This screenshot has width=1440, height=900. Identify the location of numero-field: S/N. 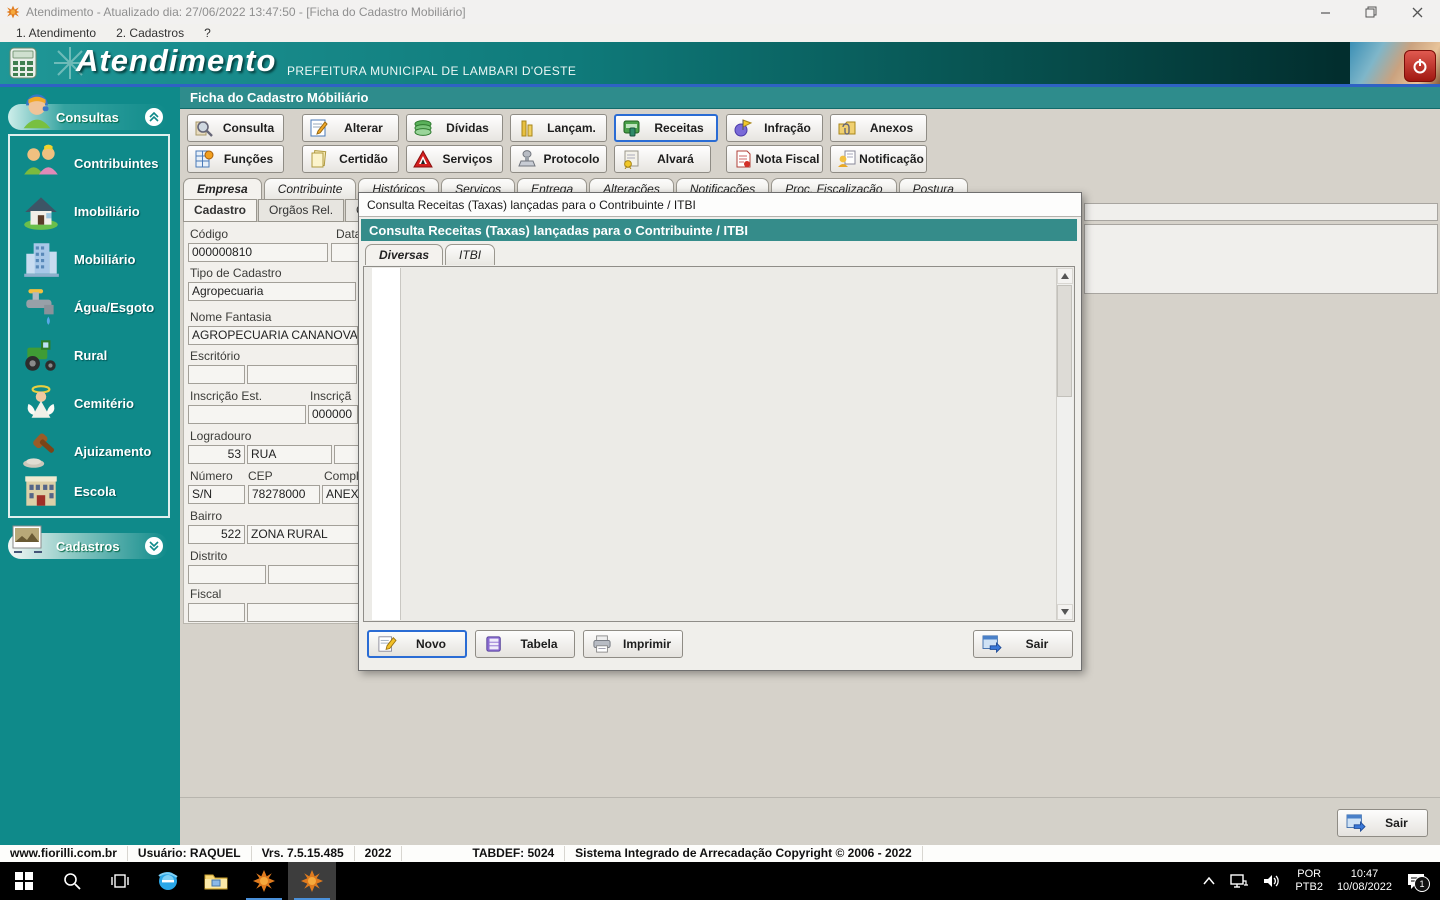
(216, 494).